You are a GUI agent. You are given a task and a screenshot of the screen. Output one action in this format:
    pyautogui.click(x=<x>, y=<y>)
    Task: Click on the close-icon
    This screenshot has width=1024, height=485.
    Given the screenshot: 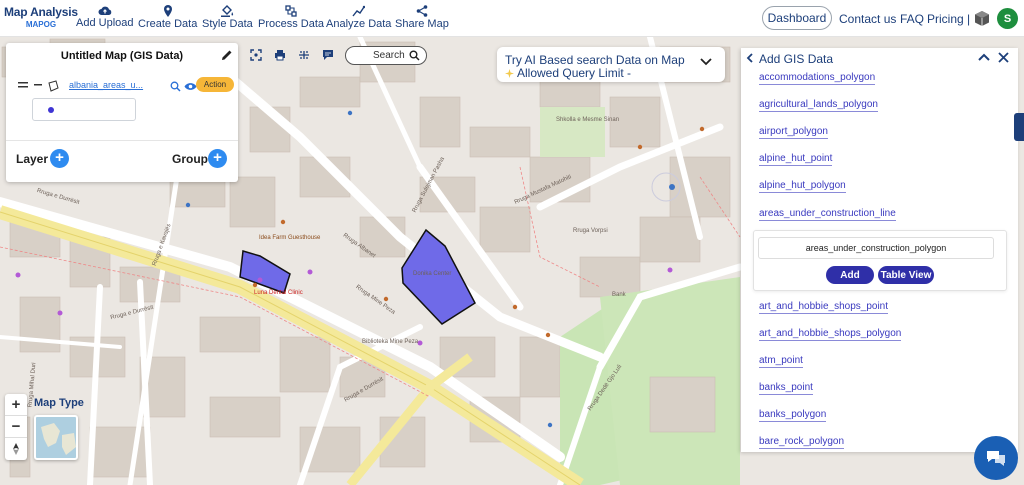 What is the action you would take?
    pyautogui.click(x=1003, y=57)
    